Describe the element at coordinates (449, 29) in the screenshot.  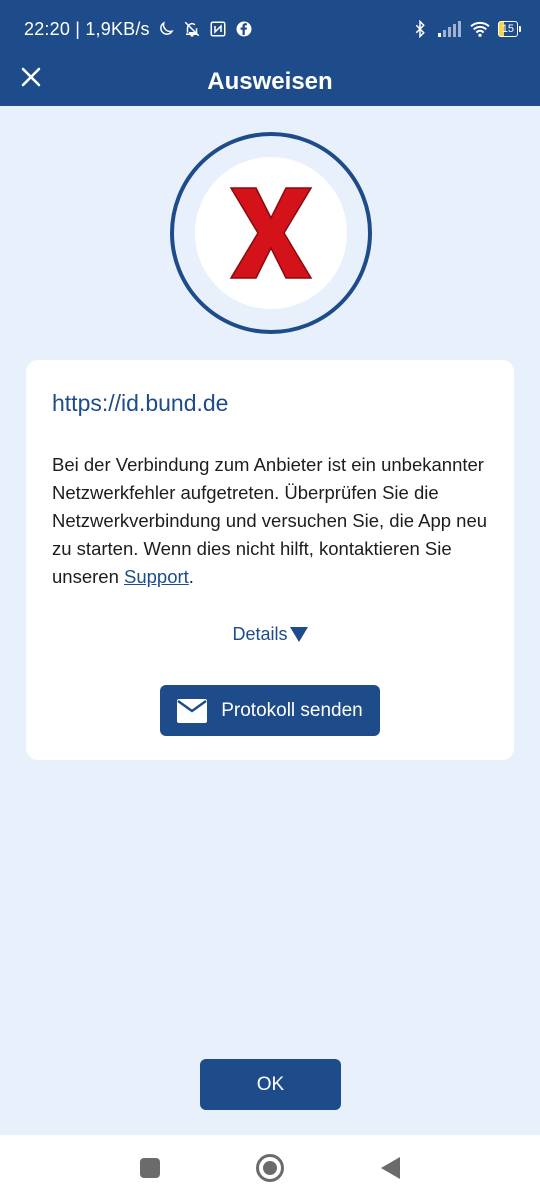
I see `signal-icon` at that location.